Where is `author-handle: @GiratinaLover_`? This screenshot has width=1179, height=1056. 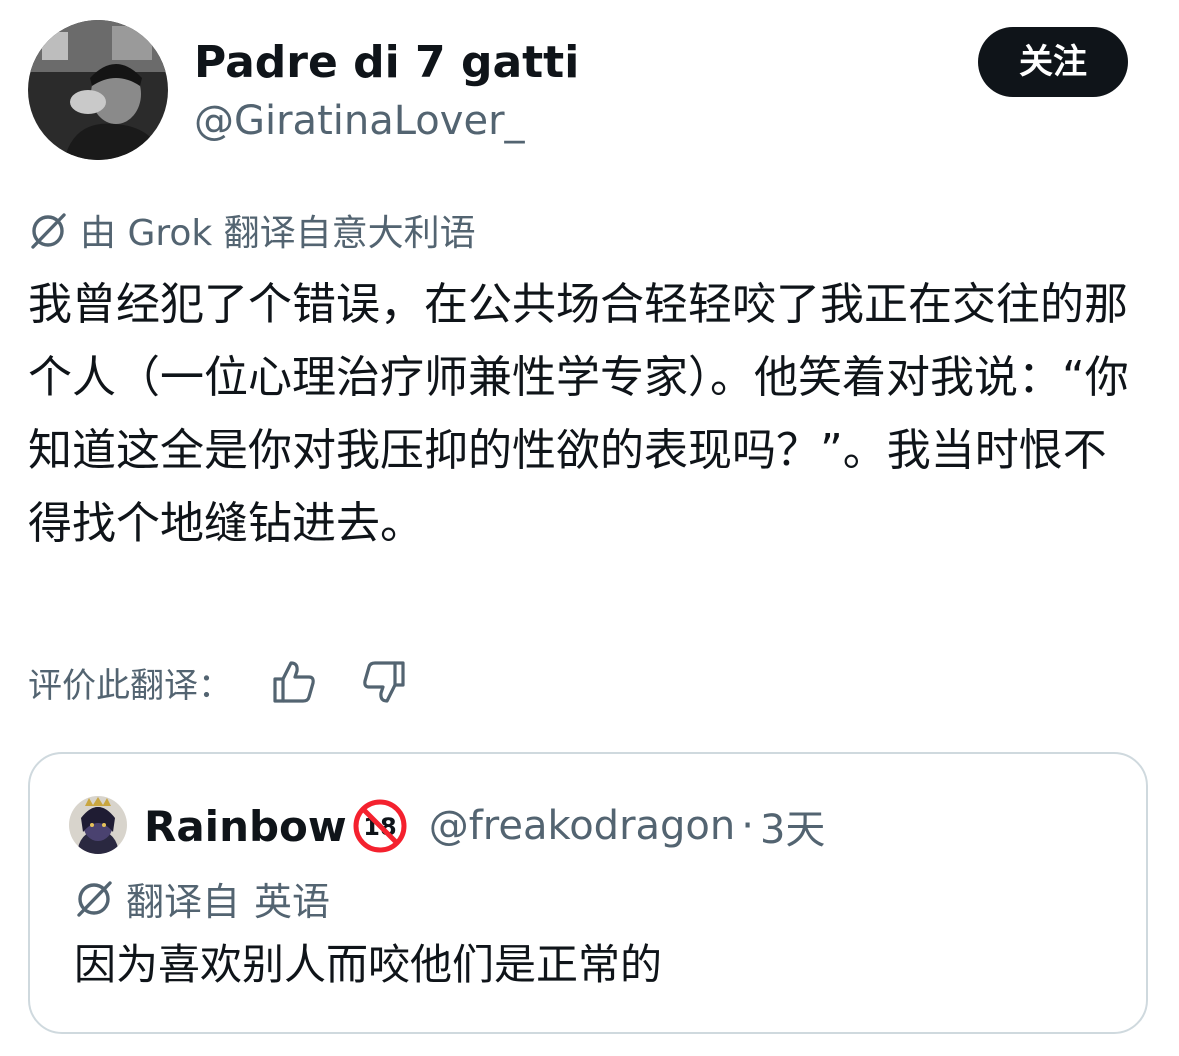 author-handle: @GiratinaLover_ is located at coordinates (359, 121).